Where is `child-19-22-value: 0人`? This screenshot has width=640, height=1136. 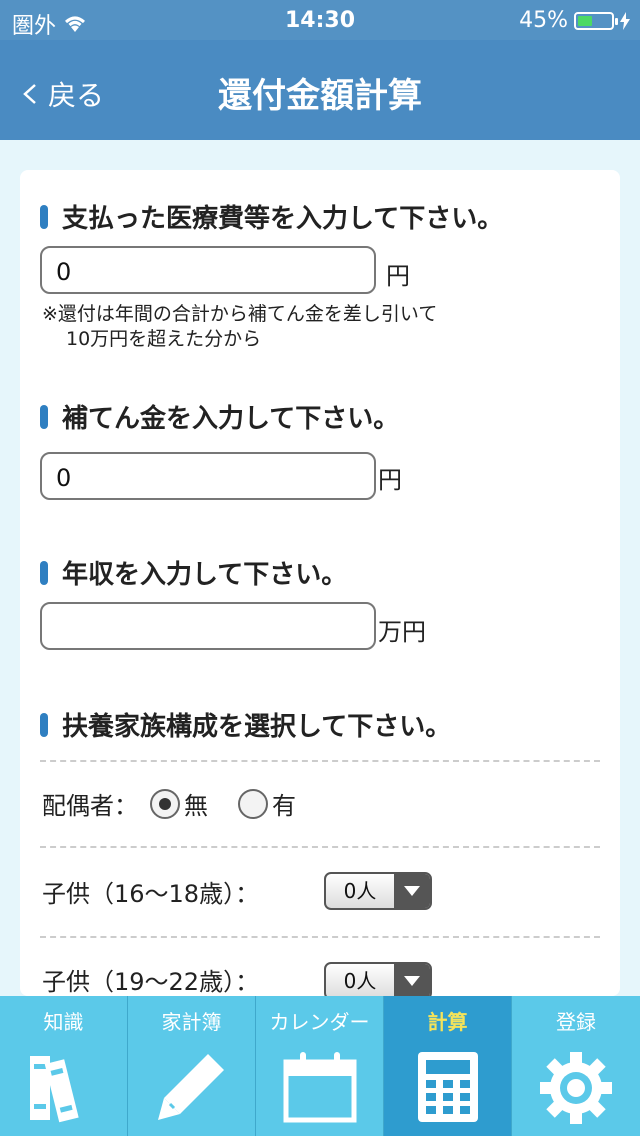
child-19-22-value: 0人 is located at coordinates (360, 981).